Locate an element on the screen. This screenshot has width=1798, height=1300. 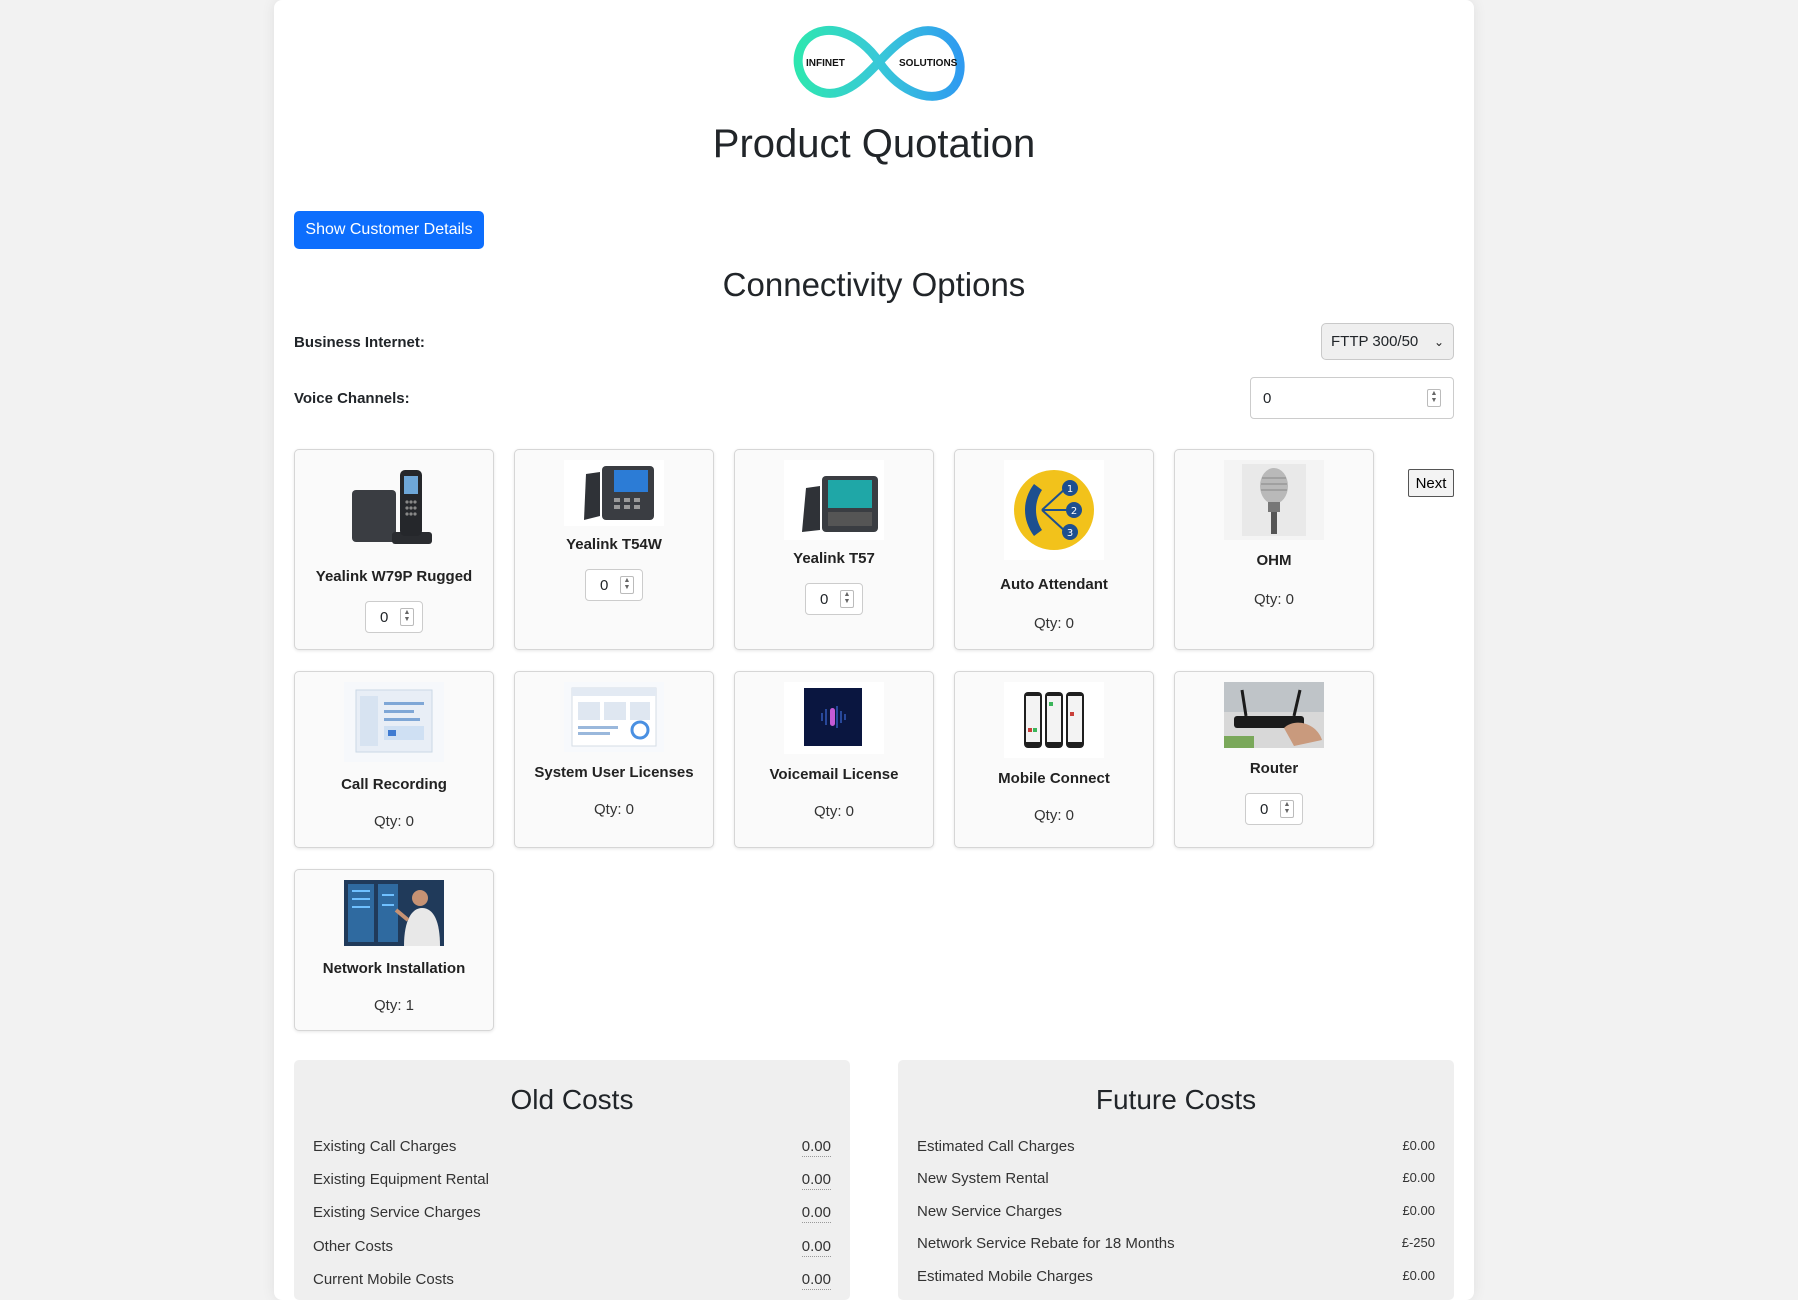
product-card-yealink-t54w: Yealink T54W 0 ▲ ▼ is located at coordinates (614, 549).